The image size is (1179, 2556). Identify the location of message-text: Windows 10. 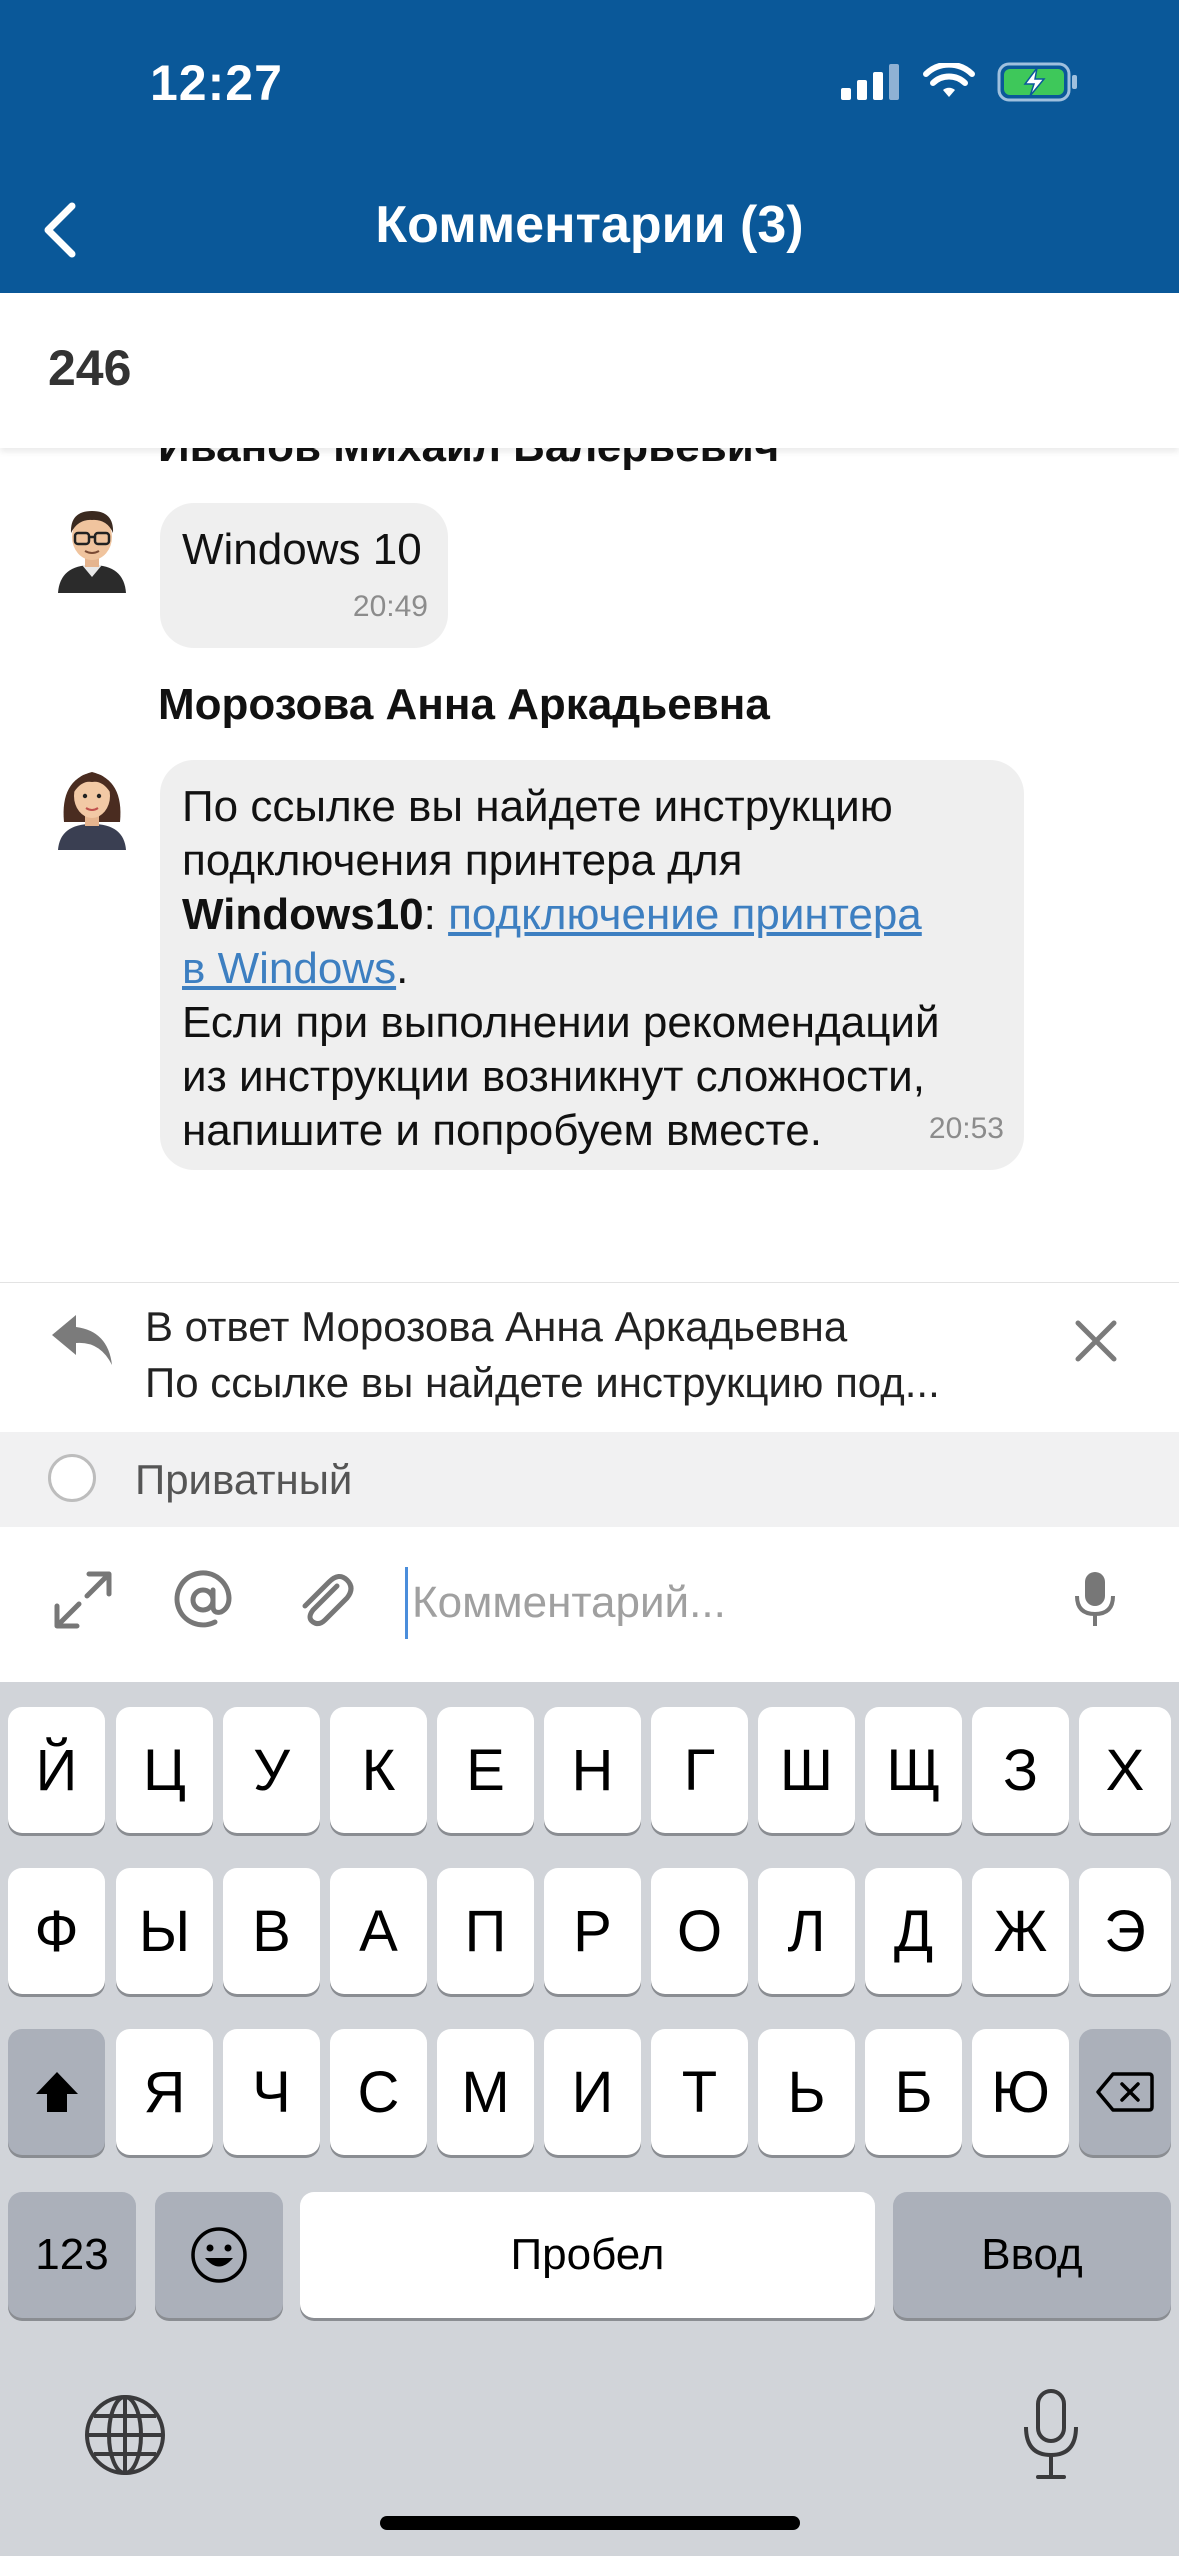
(302, 549).